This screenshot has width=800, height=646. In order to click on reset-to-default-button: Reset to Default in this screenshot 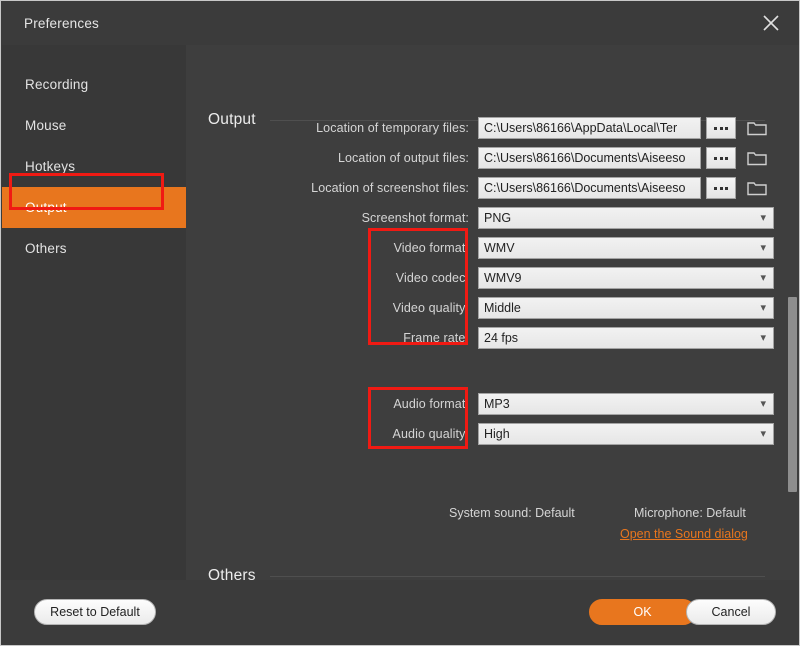, I will do `click(95, 612)`.